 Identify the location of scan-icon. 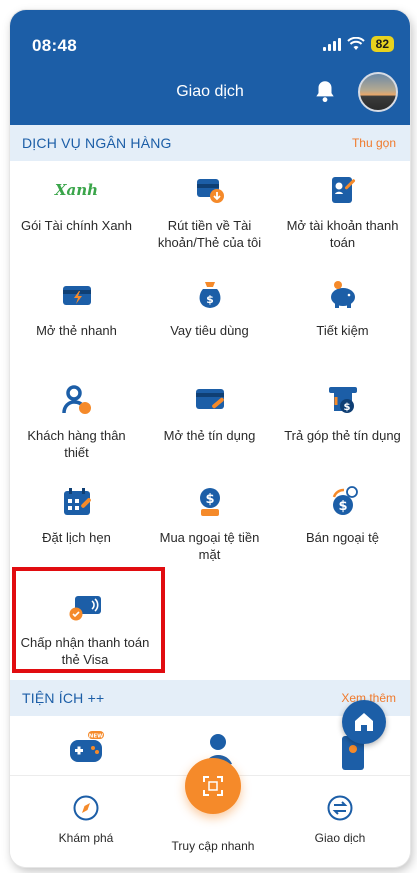
(213, 786).